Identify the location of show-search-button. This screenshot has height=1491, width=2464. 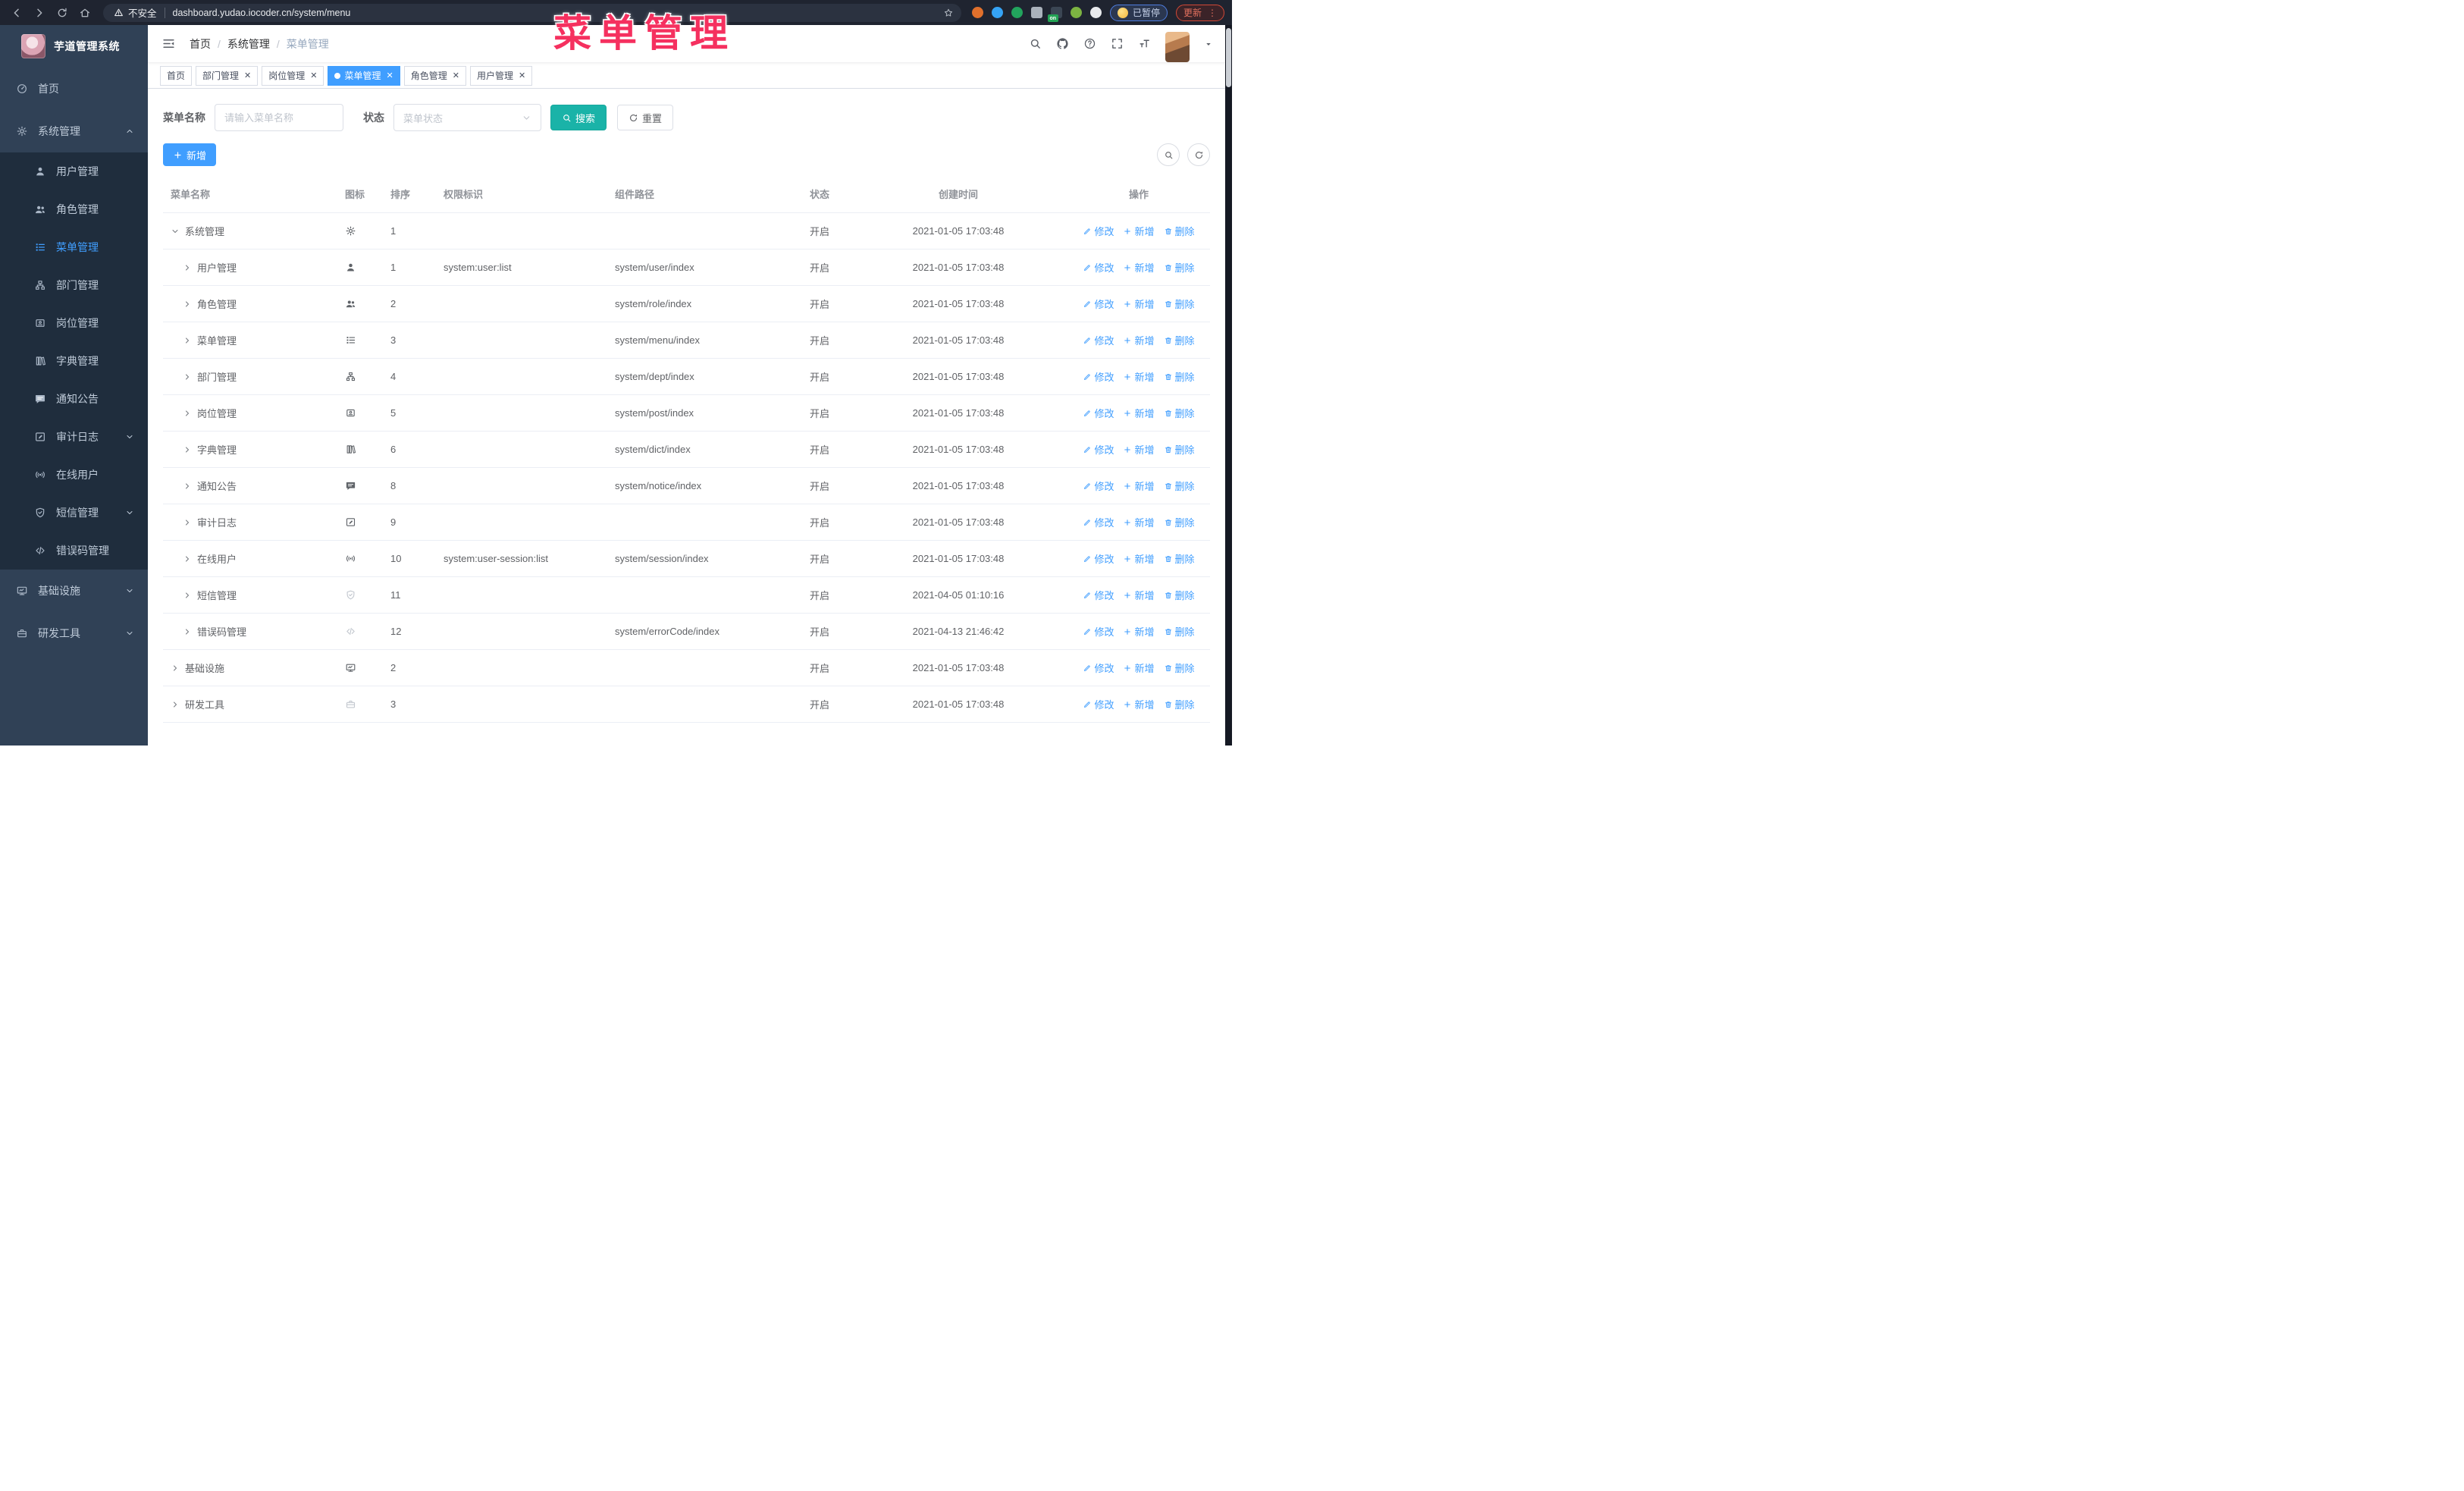
(1168, 154).